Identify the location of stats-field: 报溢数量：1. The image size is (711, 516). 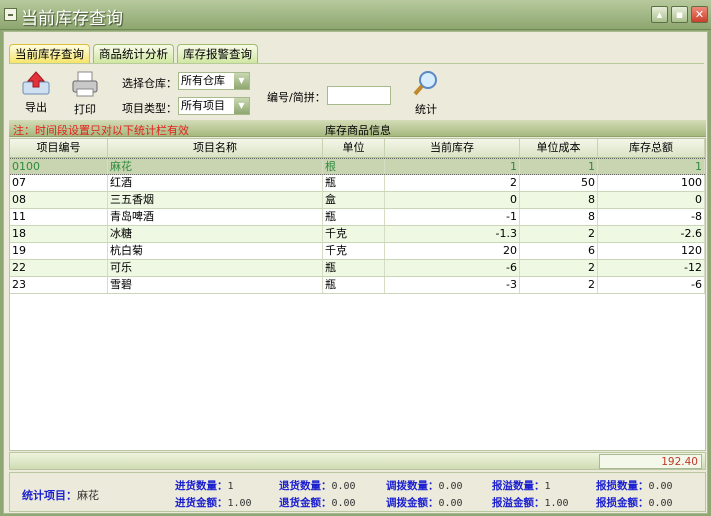
(521, 485).